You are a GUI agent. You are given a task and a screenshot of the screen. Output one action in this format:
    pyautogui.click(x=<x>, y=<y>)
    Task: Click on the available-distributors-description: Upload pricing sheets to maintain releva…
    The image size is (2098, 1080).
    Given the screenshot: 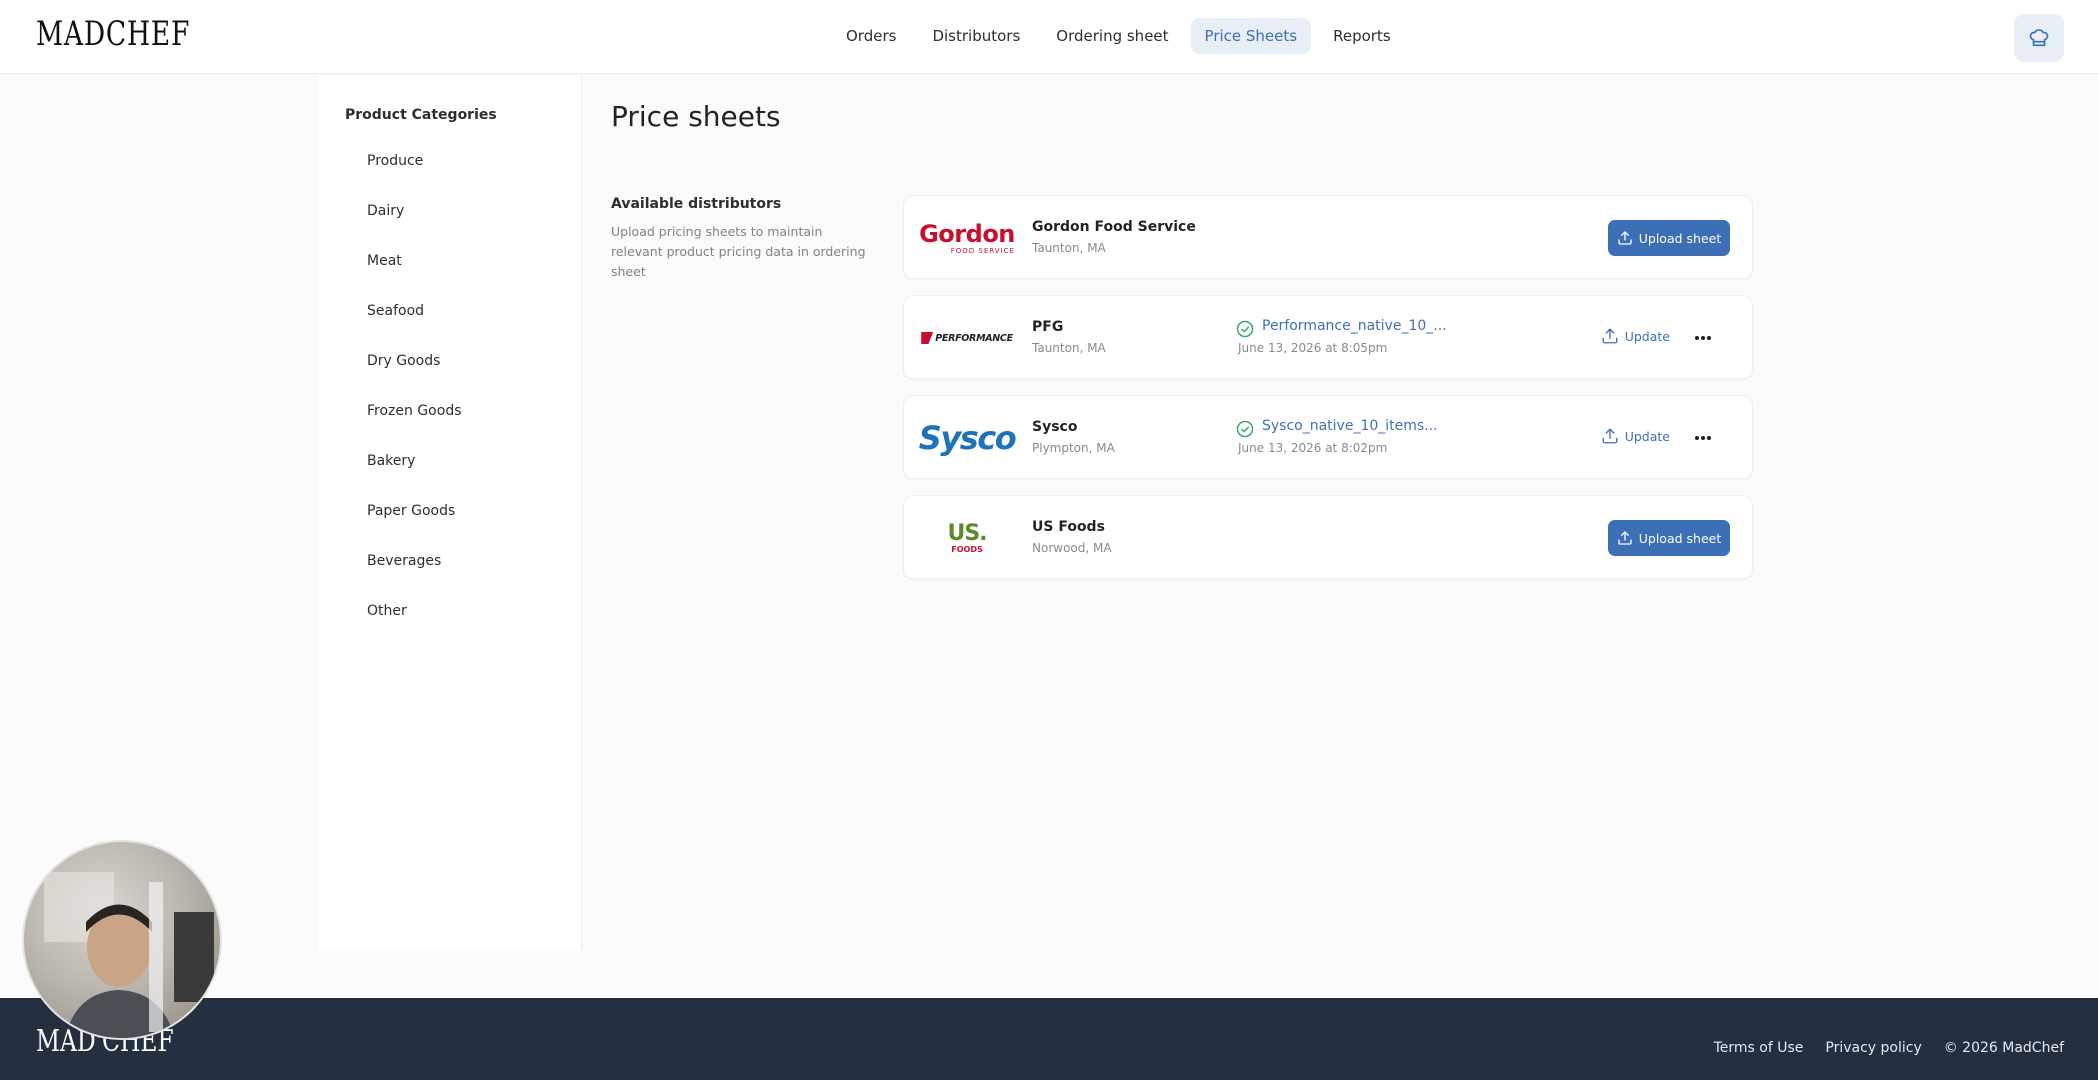 What is the action you would take?
    pyautogui.click(x=738, y=251)
    